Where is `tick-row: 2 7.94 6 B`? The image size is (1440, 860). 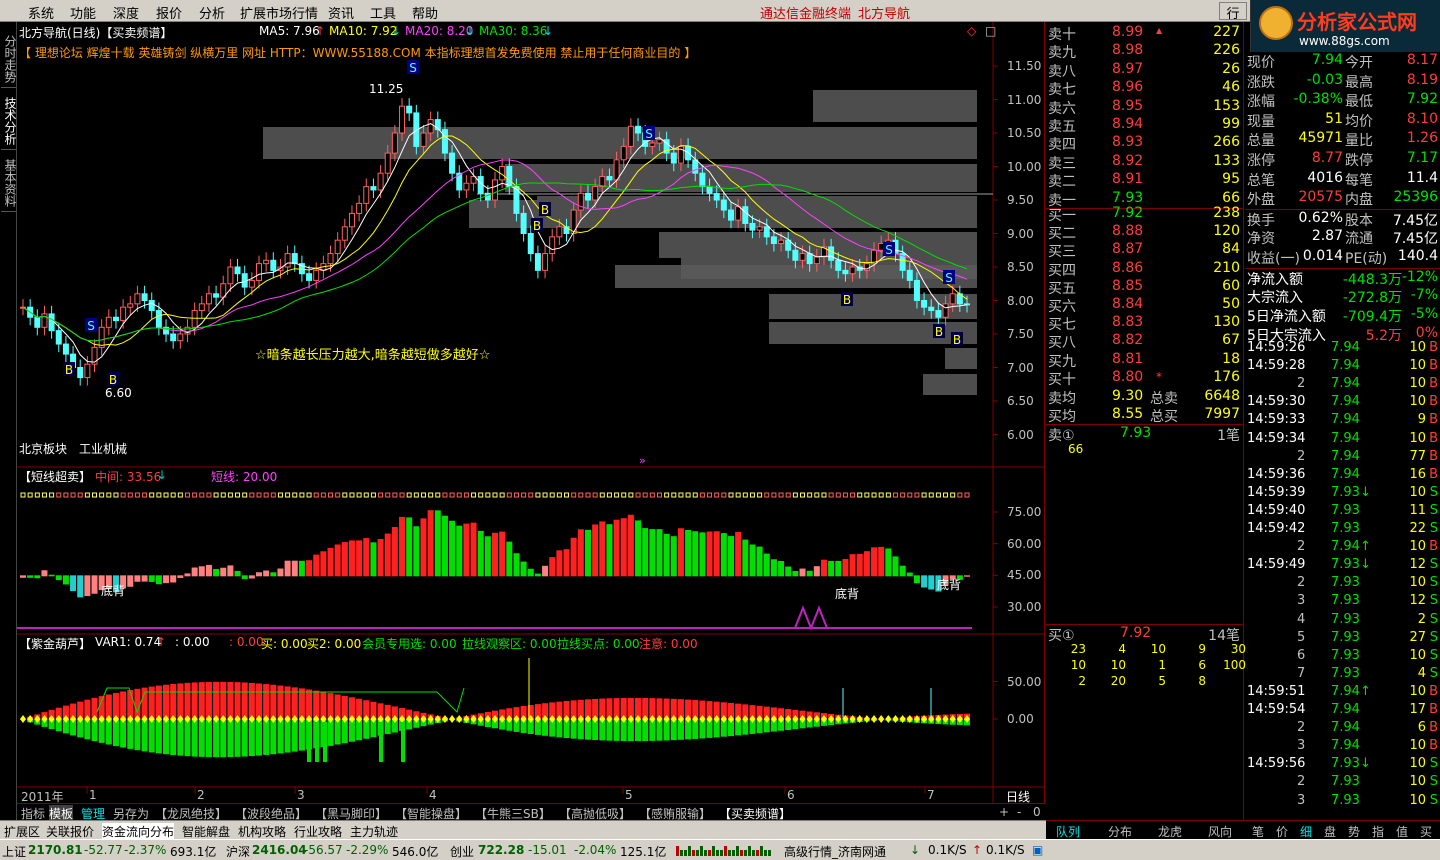 tick-row: 2 7.94 6 B is located at coordinates (1342, 729).